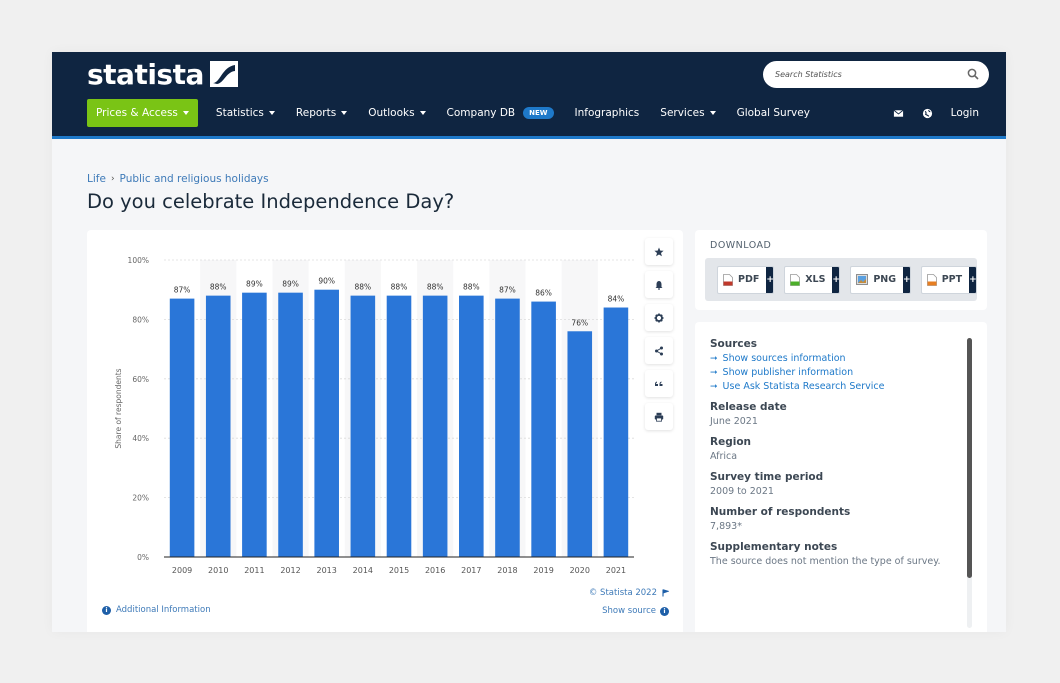 The height and width of the screenshot is (683, 1060). Describe the element at coordinates (326, 281) in the screenshot. I see `bar-value-label: 90%` at that location.